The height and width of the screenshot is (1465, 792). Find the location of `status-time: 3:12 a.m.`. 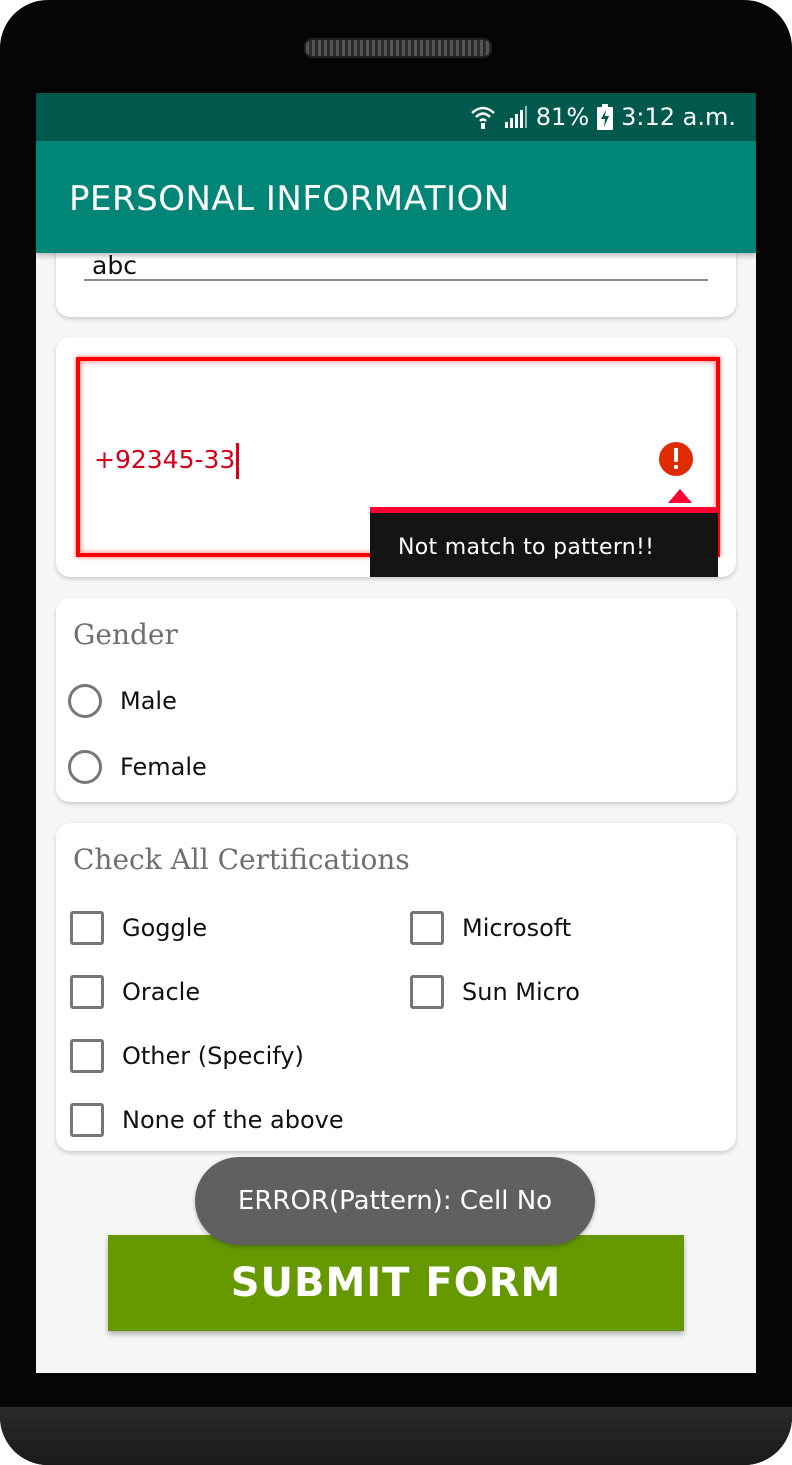

status-time: 3:12 a.m. is located at coordinates (678, 117).